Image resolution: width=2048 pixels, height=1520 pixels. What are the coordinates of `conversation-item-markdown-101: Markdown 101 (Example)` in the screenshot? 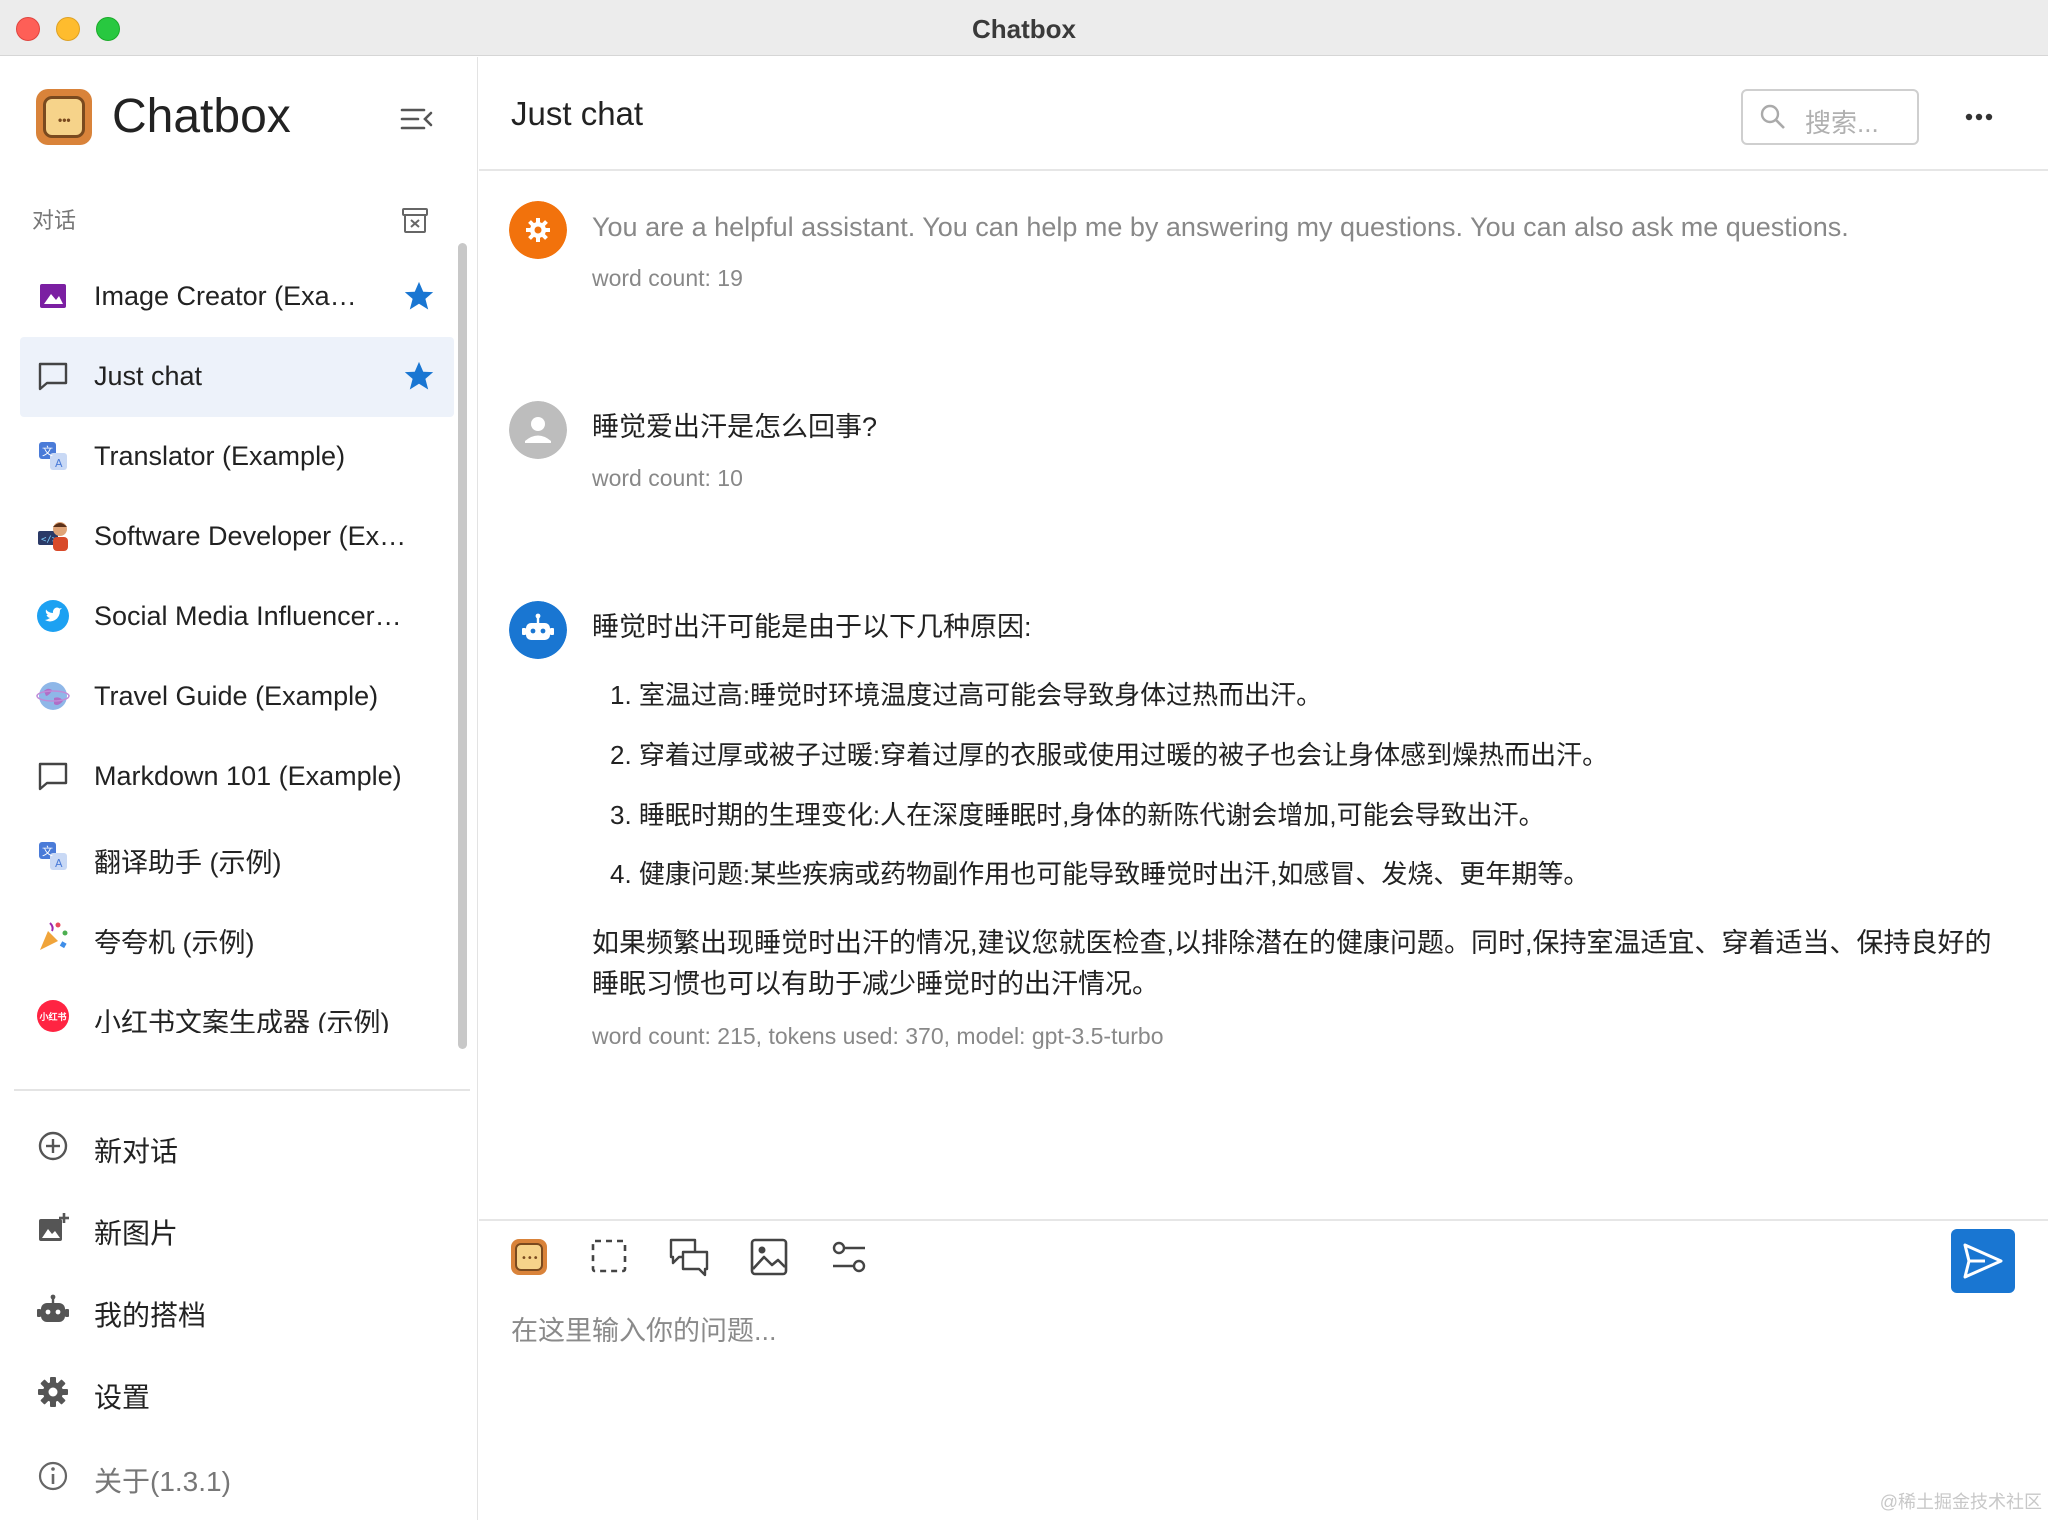 It's located at (237, 777).